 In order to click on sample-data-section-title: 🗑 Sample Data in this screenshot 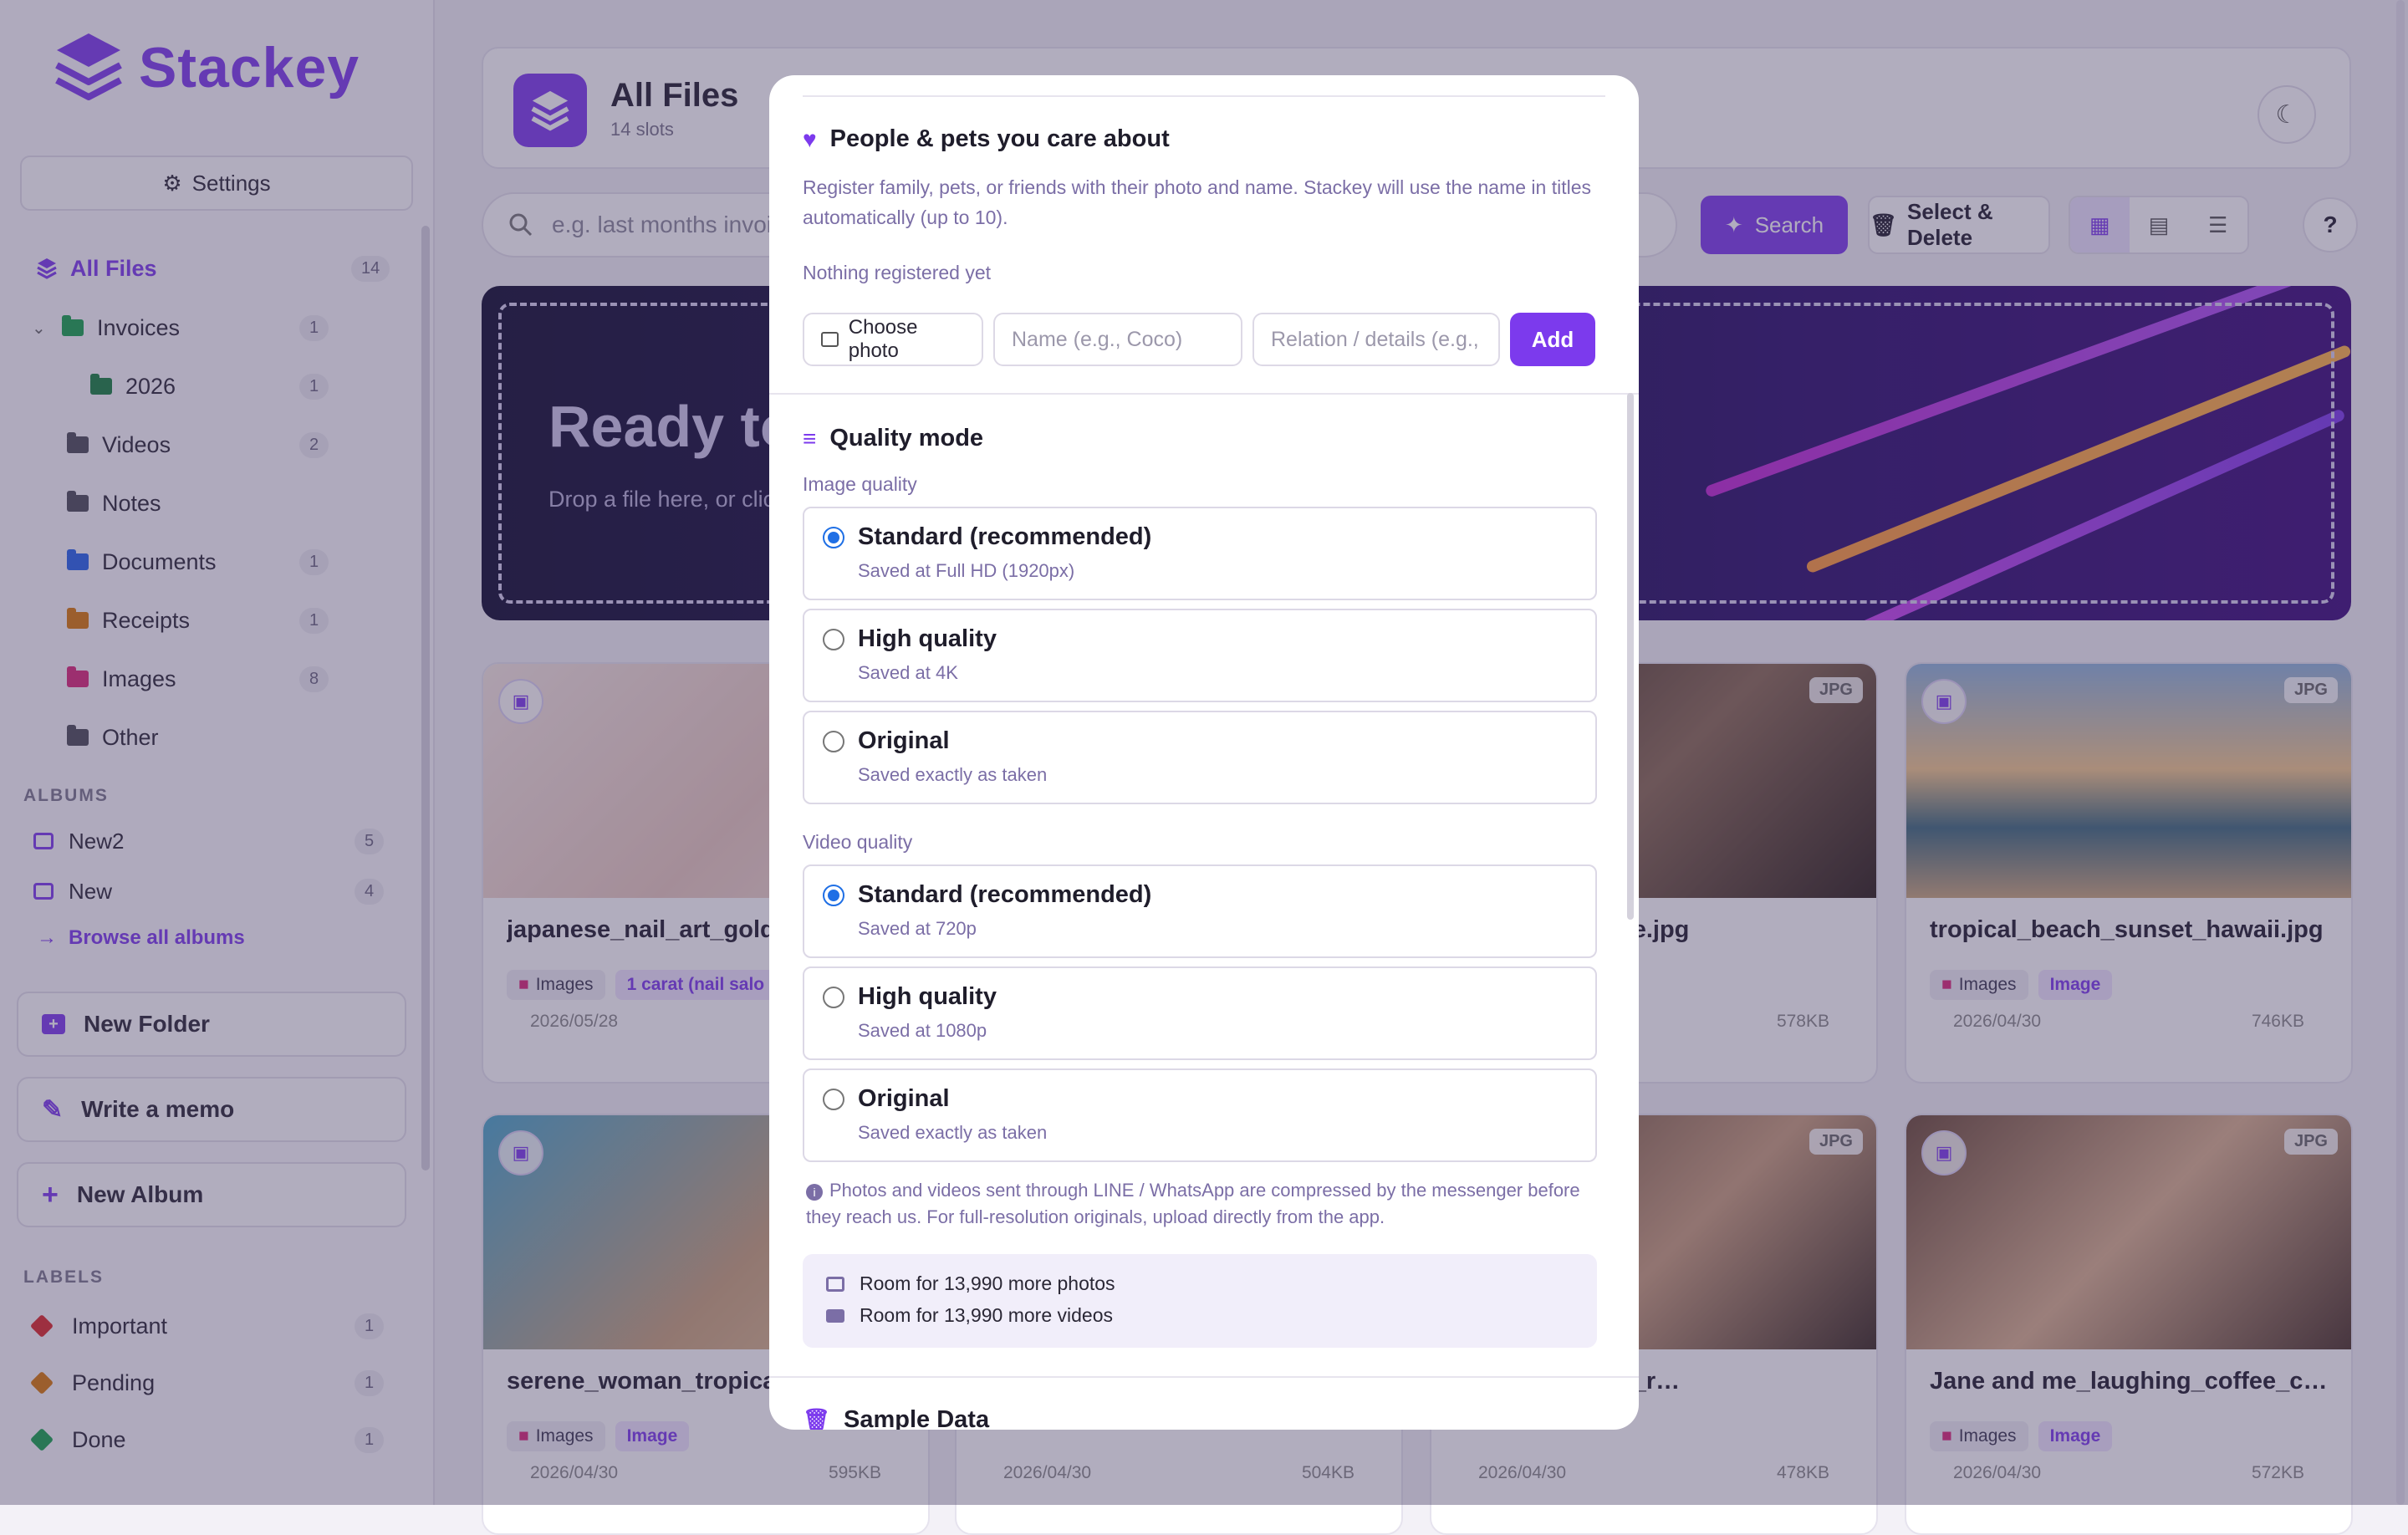, I will do `click(896, 1418)`.